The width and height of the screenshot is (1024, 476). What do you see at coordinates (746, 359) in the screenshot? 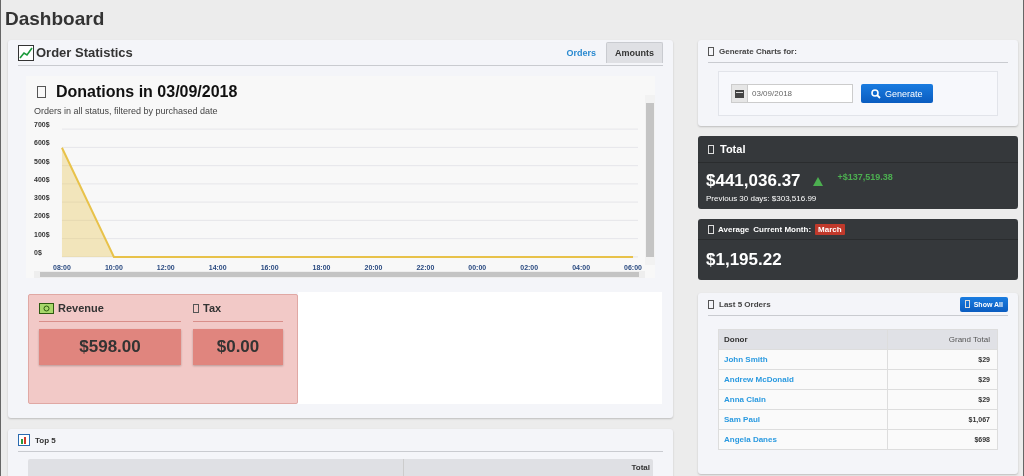
I see `donor-link: John Smith` at bounding box center [746, 359].